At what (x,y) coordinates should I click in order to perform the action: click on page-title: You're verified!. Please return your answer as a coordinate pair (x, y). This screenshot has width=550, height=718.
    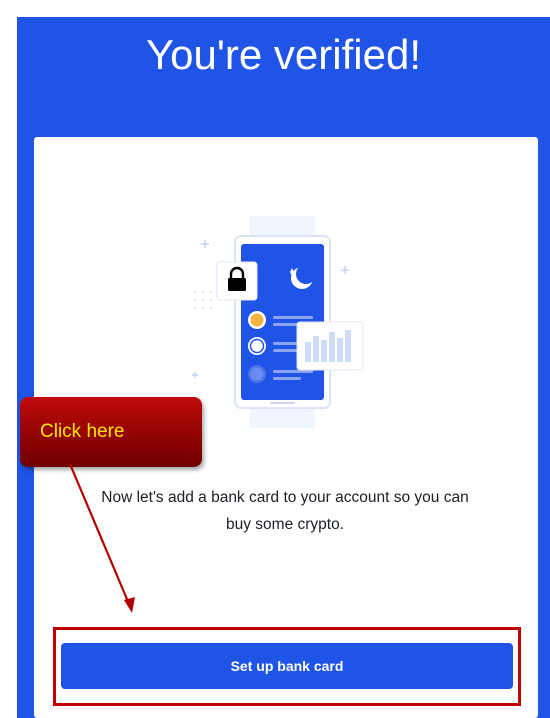
    Looking at the image, I should click on (283, 54).